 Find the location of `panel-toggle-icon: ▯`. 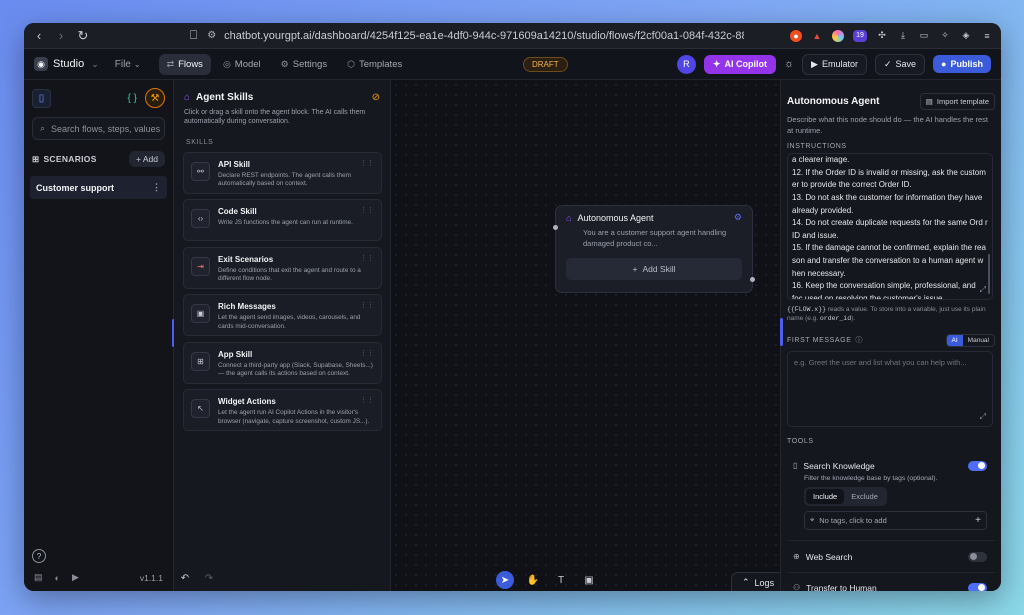

panel-toggle-icon: ▯ is located at coordinates (41, 98).